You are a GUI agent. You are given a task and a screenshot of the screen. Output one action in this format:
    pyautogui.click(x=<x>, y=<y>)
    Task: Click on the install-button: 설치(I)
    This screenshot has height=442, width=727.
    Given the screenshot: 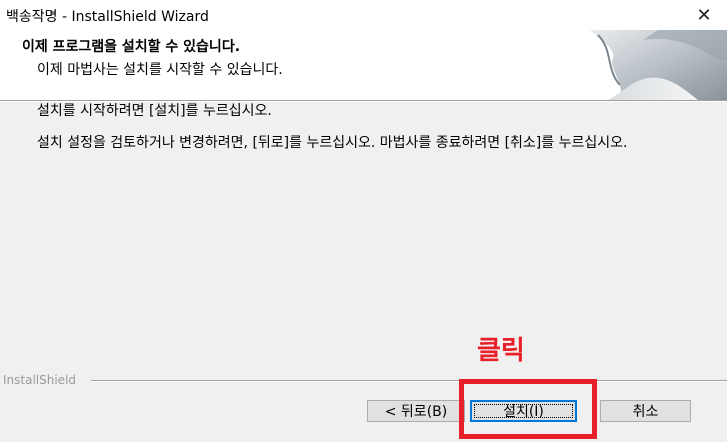 What is the action you would take?
    pyautogui.click(x=523, y=411)
    